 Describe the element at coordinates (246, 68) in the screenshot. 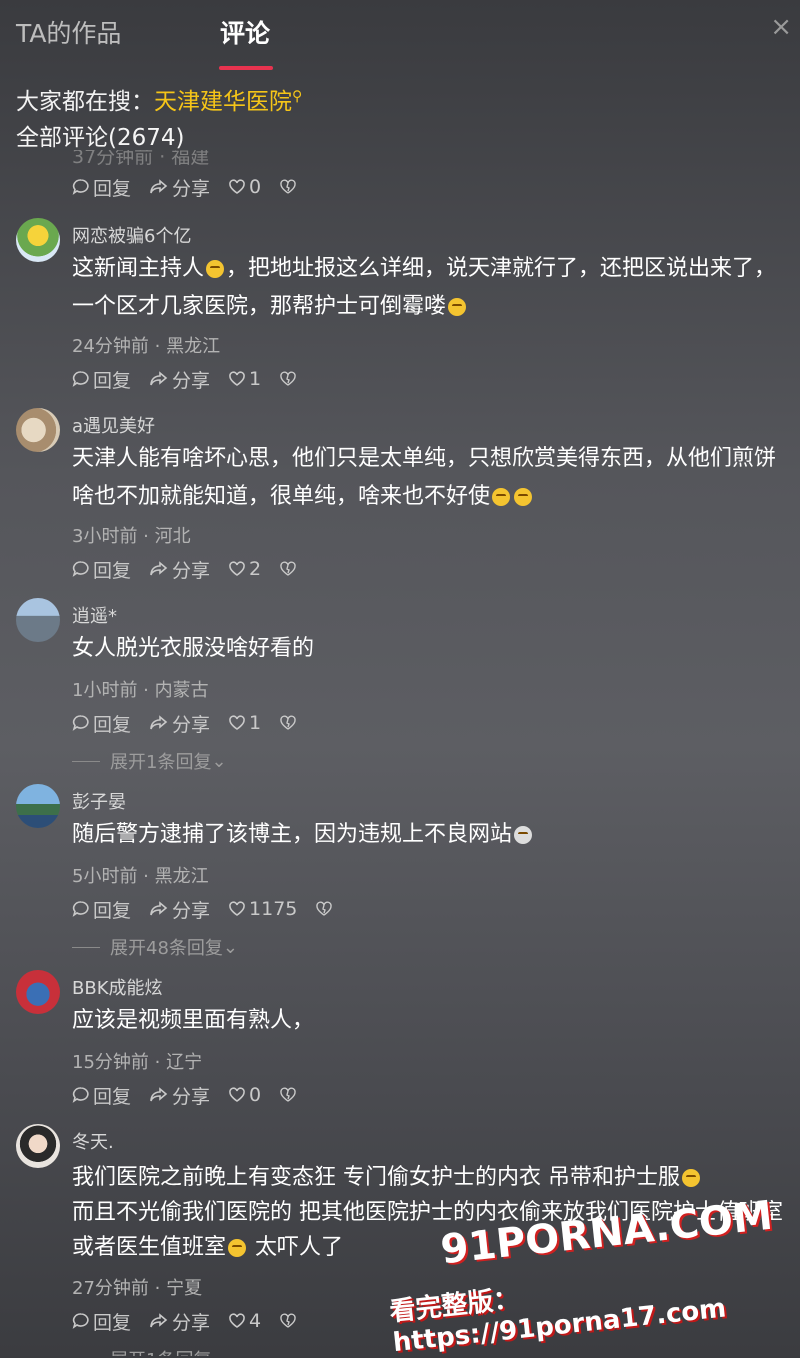

I see `active-tab-indicator` at that location.